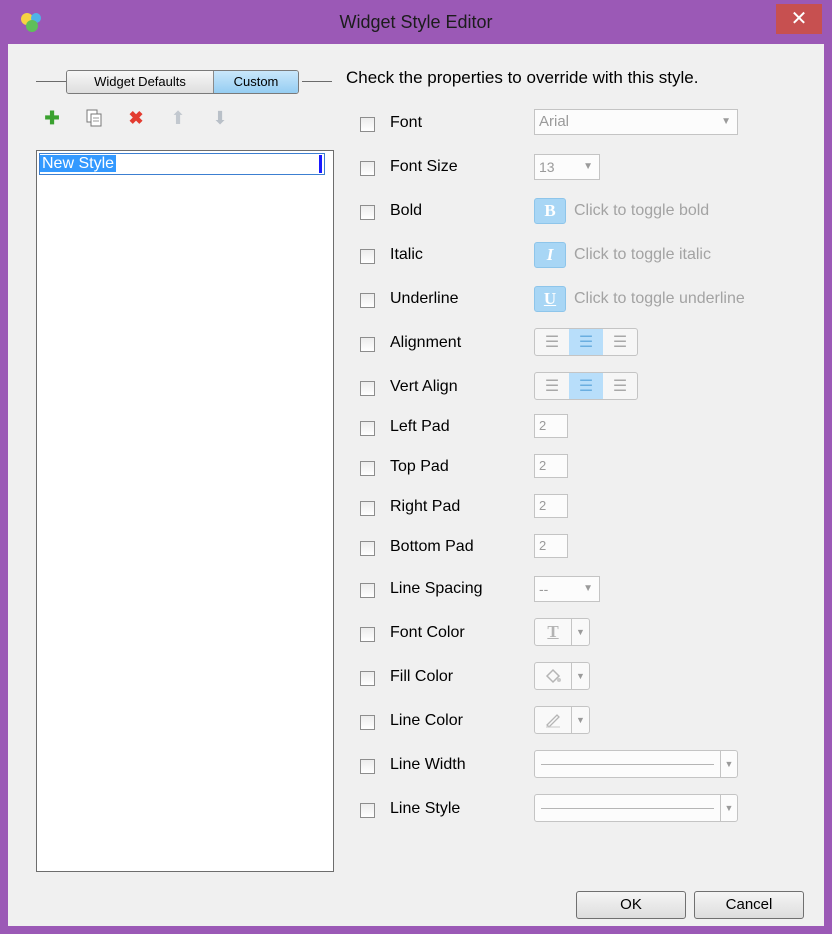 The height and width of the screenshot is (934, 832). Describe the element at coordinates (367, 468) in the screenshot. I see `top-pad-checkbox` at that location.